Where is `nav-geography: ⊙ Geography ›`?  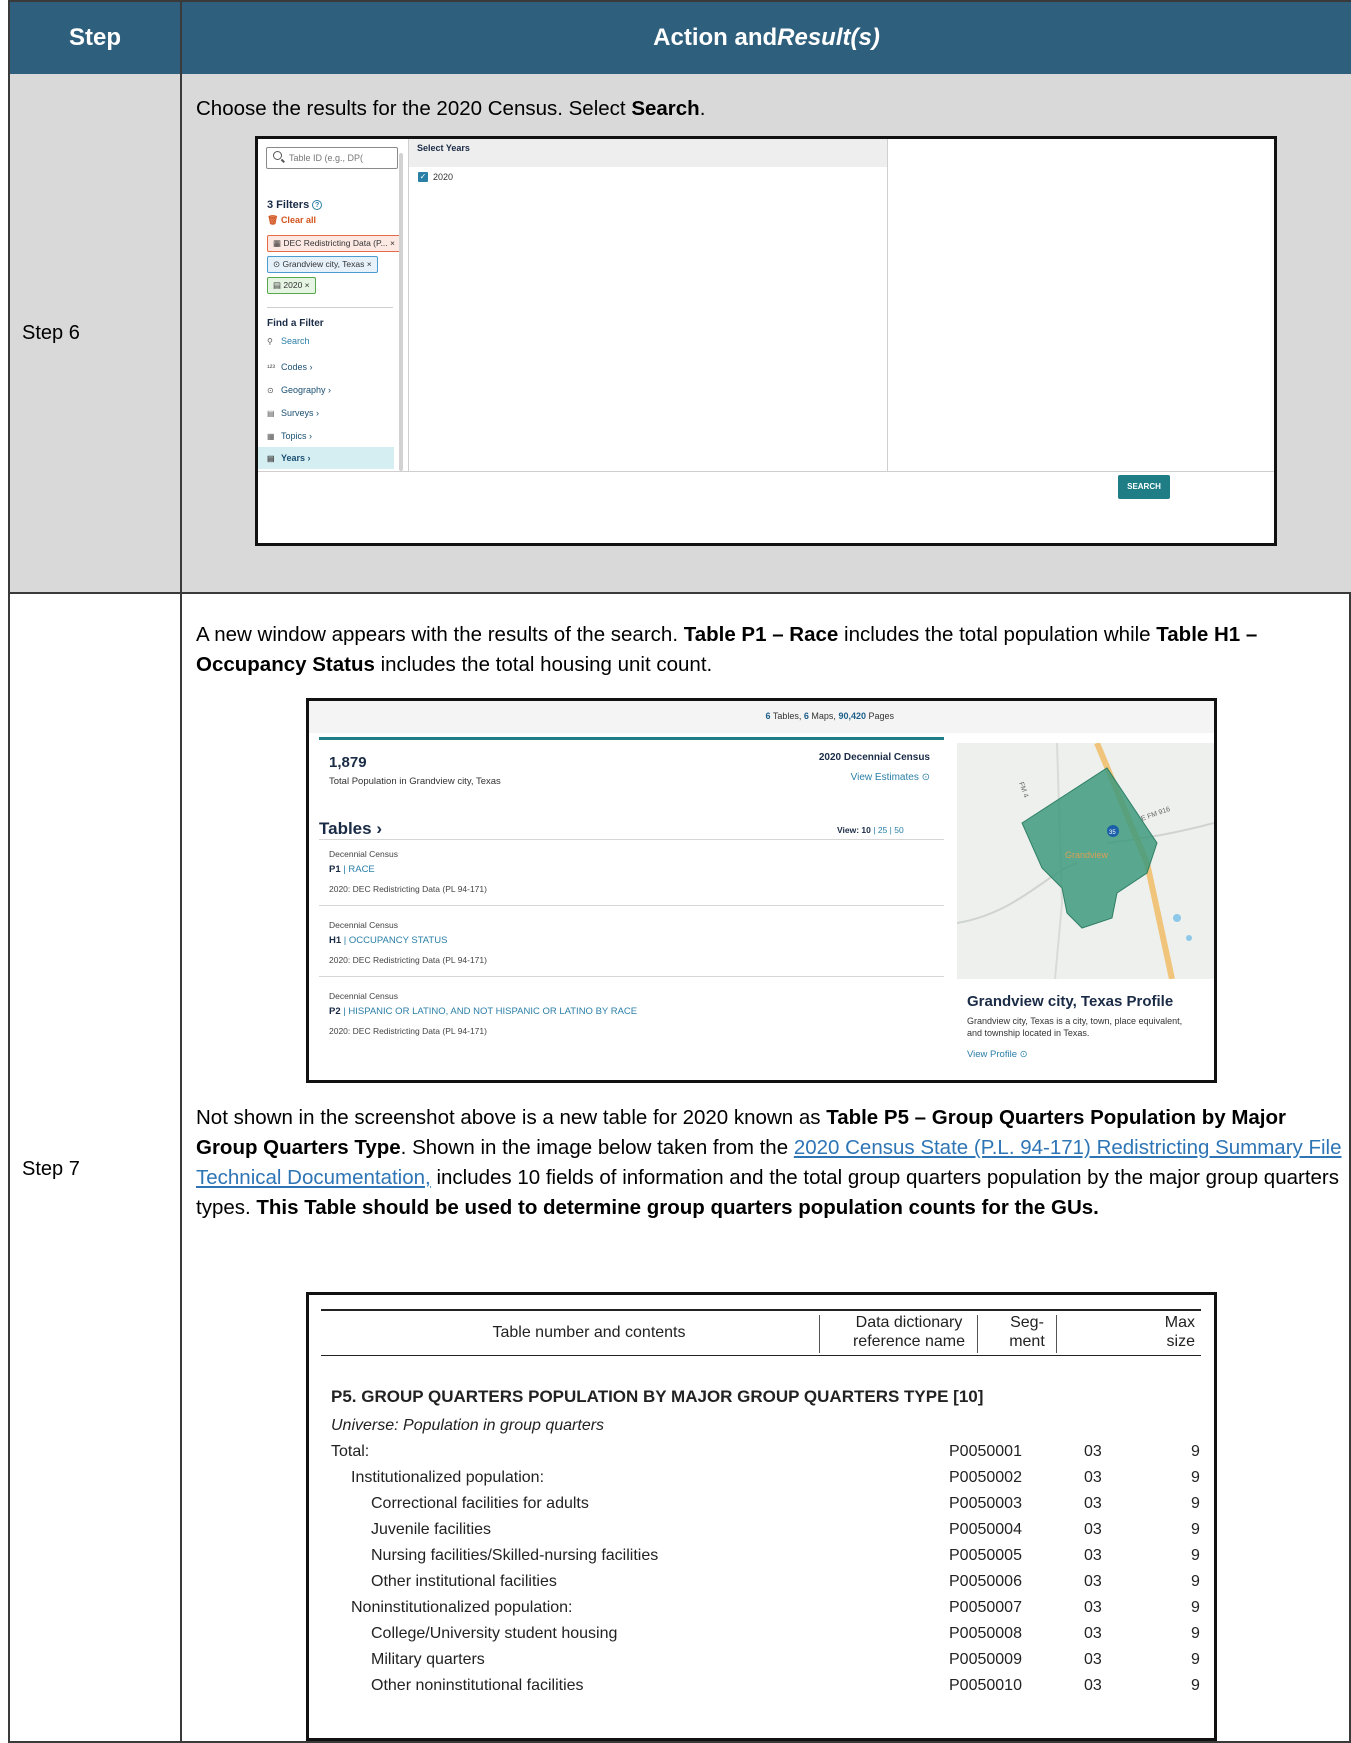
nav-geography: ⊙ Geography › is located at coordinates (299, 390).